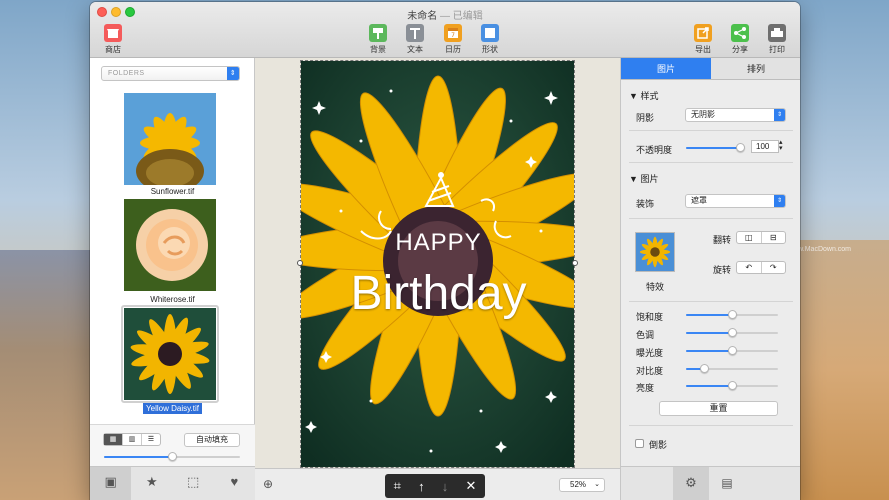 The image size is (889, 500). I want to click on print-button: 打印, so click(777, 39).